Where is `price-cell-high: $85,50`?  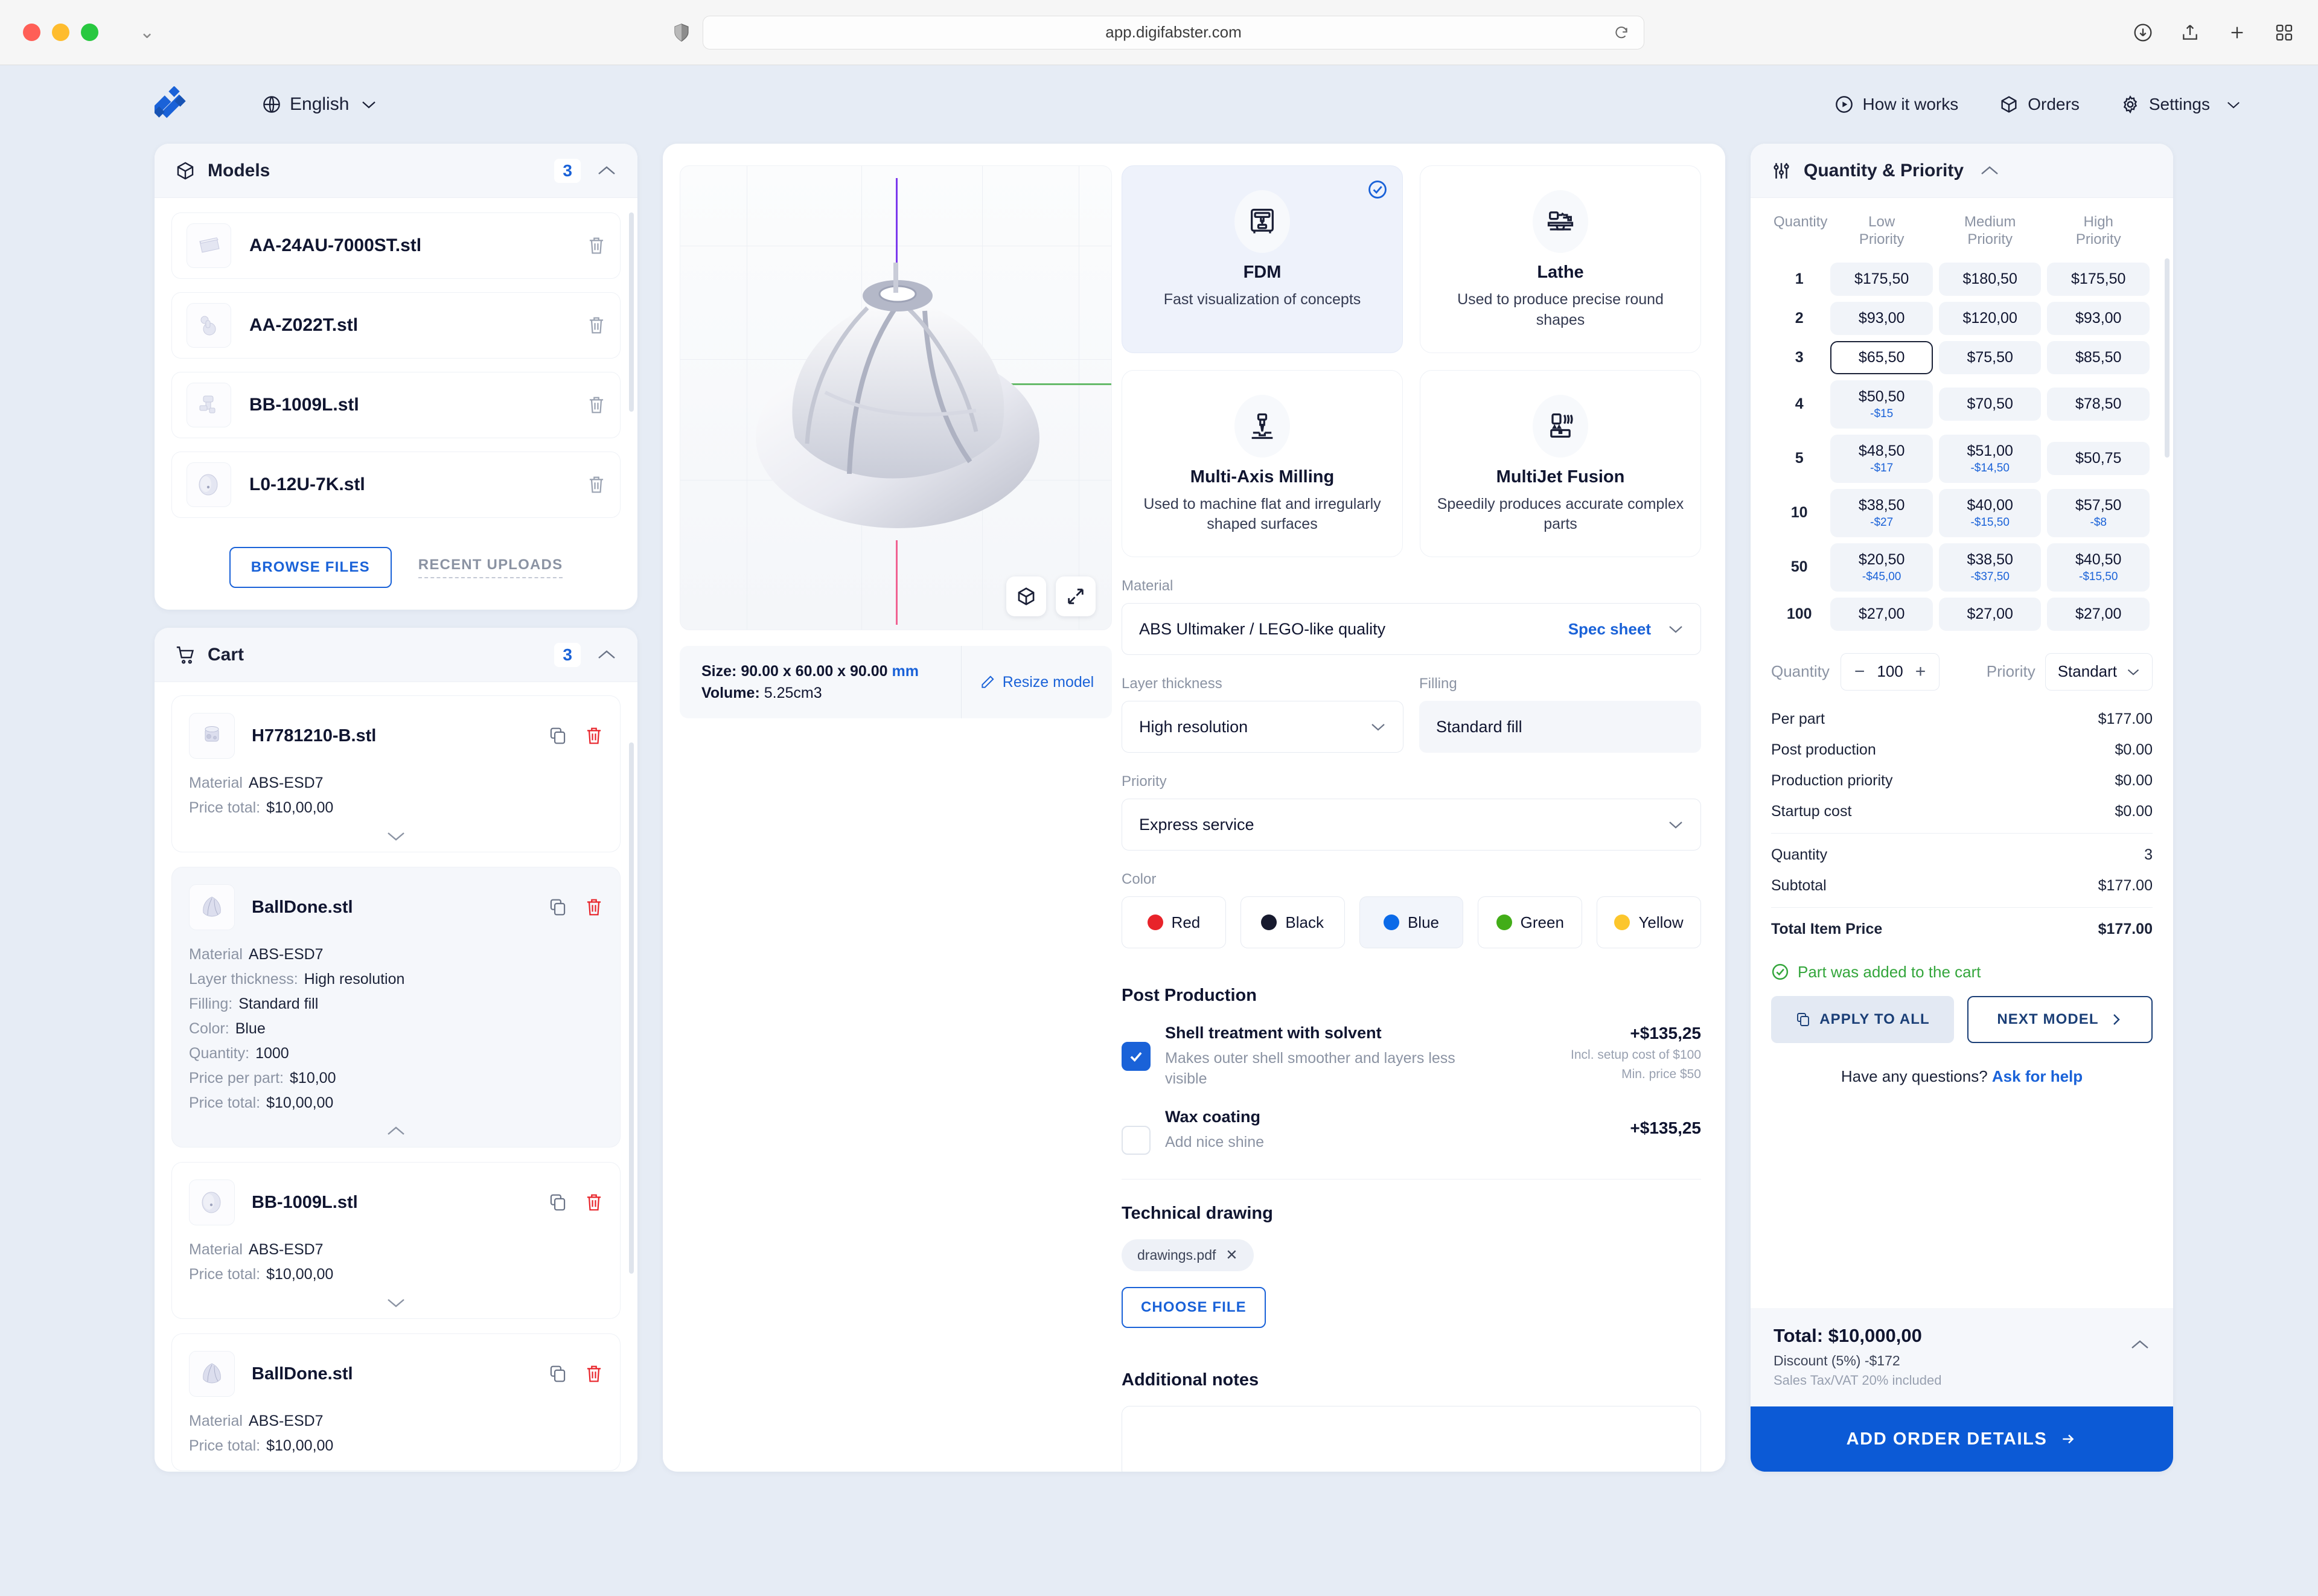
price-cell-high: $85,50 is located at coordinates (2098, 357).